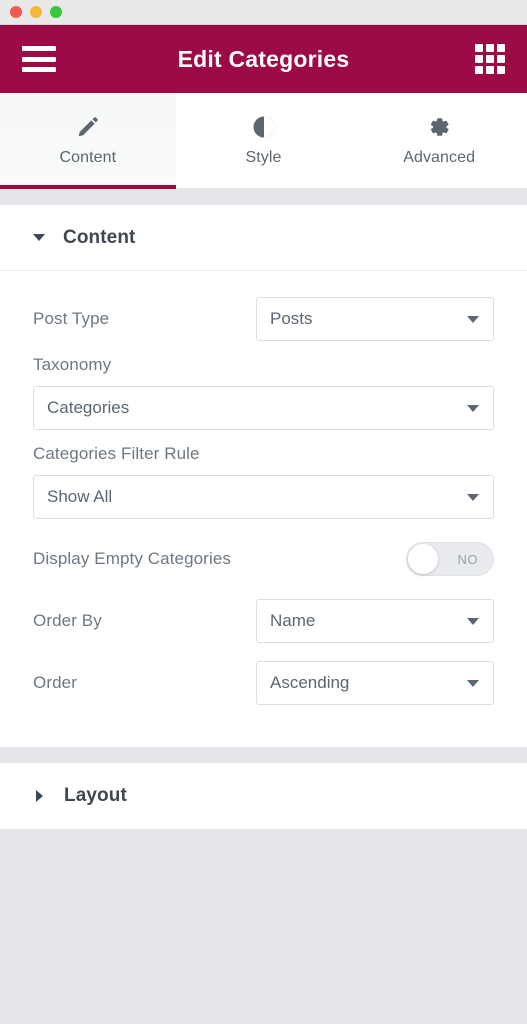 The image size is (527, 1024). Describe the element at coordinates (39, 59) in the screenshot. I see `hamburger-icon` at that location.